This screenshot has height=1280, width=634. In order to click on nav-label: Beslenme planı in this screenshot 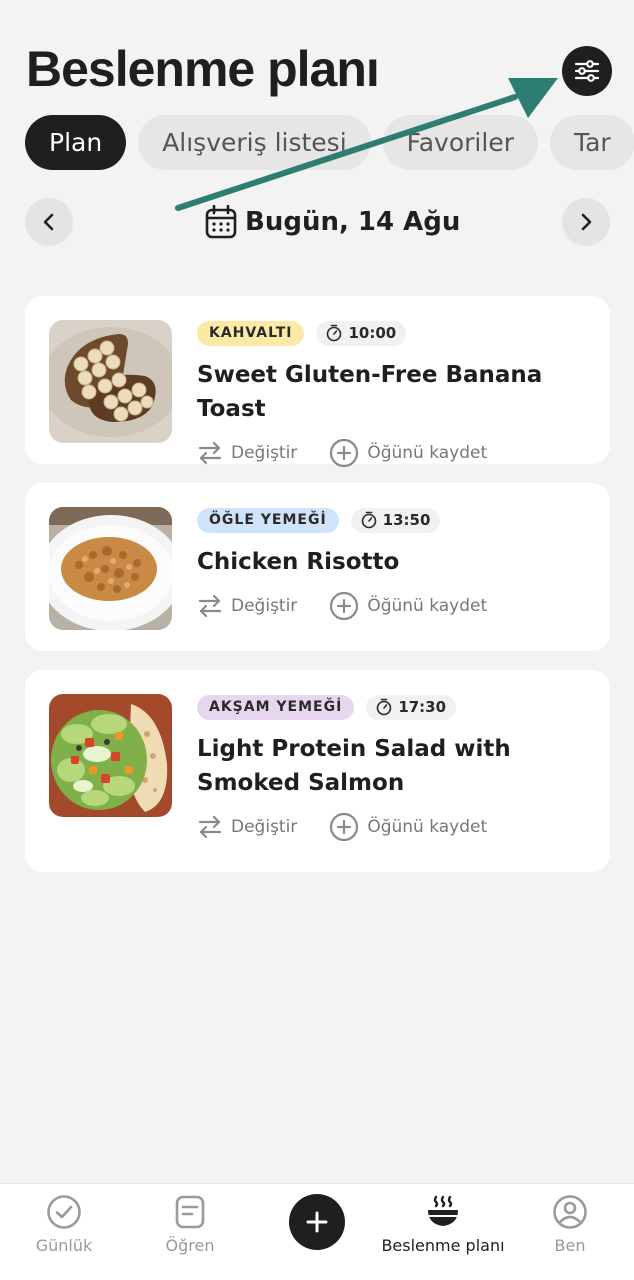, I will do `click(443, 1245)`.